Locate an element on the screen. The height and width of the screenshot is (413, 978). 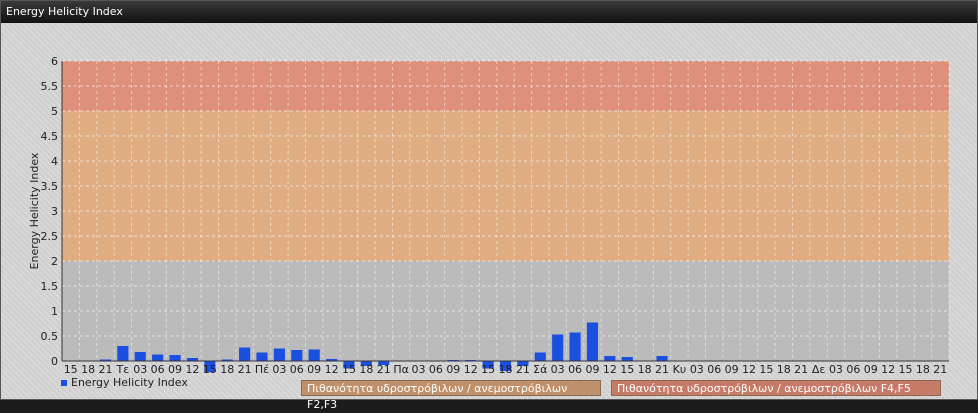
y-tick-label: 0 is located at coordinates (54, 361).